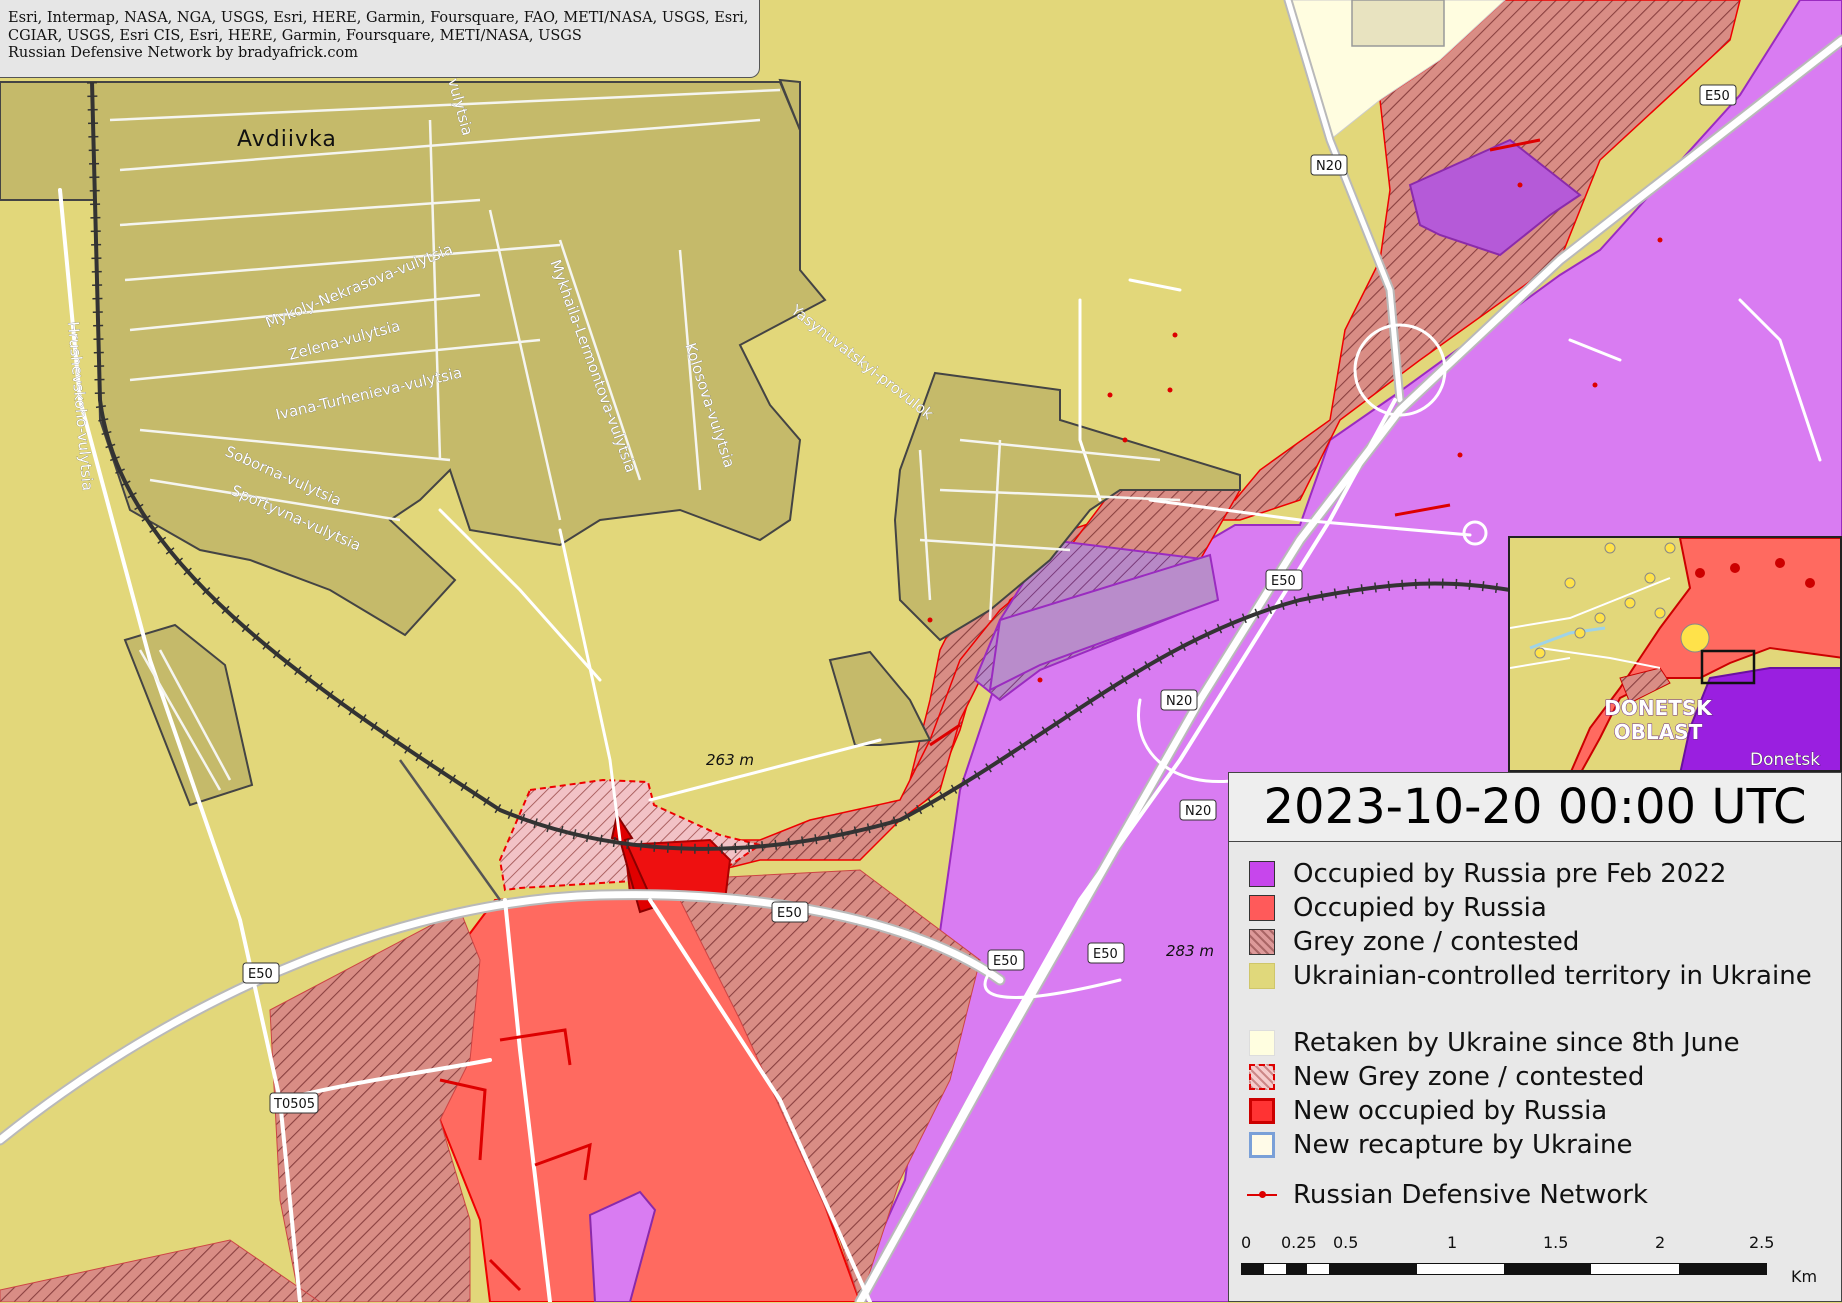 Image resolution: width=1842 pixels, height=1303 pixels. I want to click on swatch-new-grey, so click(1262, 1077).